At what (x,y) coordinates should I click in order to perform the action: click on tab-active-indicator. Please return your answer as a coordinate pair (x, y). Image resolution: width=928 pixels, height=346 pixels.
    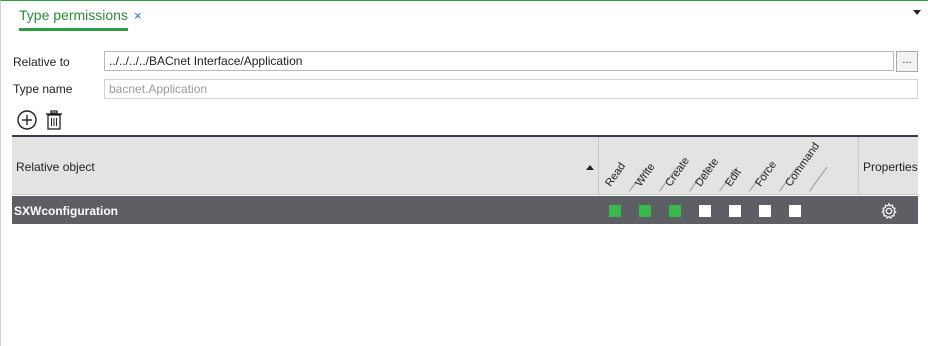
    Looking at the image, I should click on (73, 29).